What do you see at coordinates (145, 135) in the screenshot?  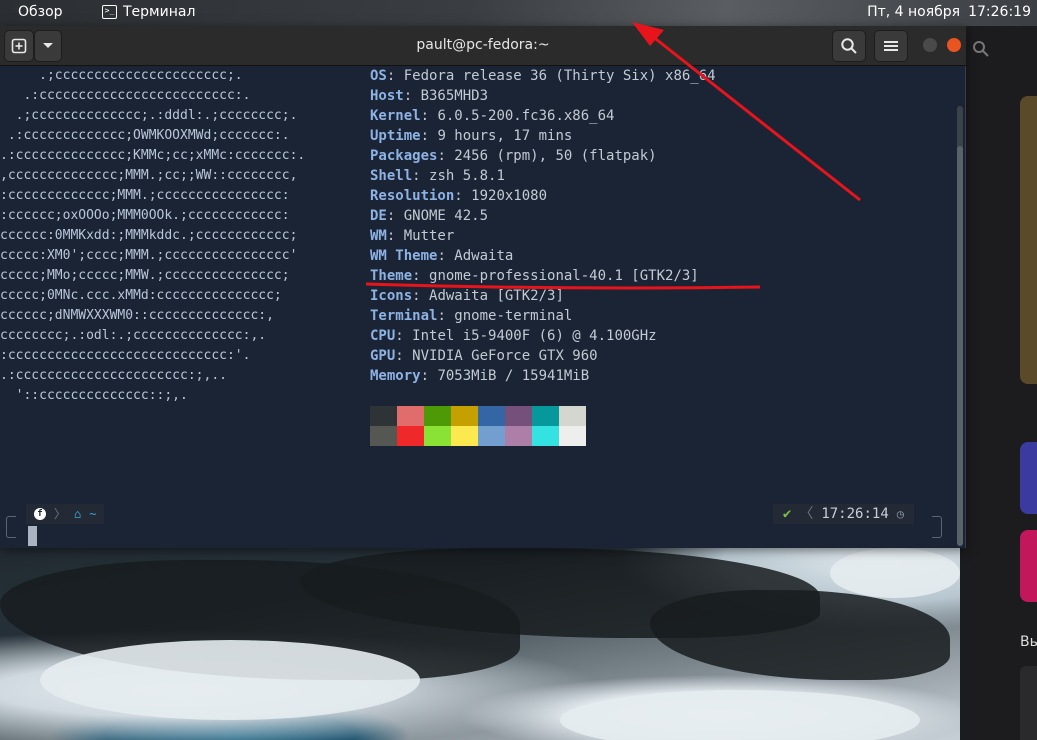 I see `logo-line: .:ccccccccccccc;OWMKOOXMWd;ccccccc:.` at bounding box center [145, 135].